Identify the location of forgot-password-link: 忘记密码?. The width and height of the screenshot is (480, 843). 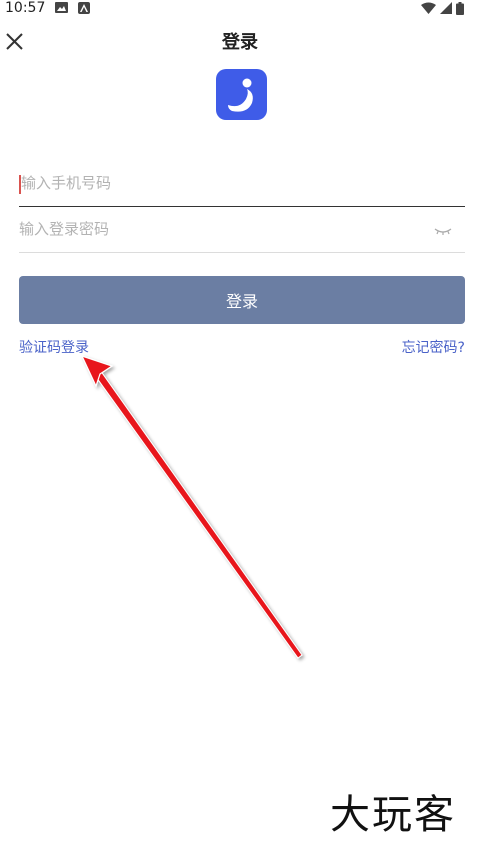
(433, 348).